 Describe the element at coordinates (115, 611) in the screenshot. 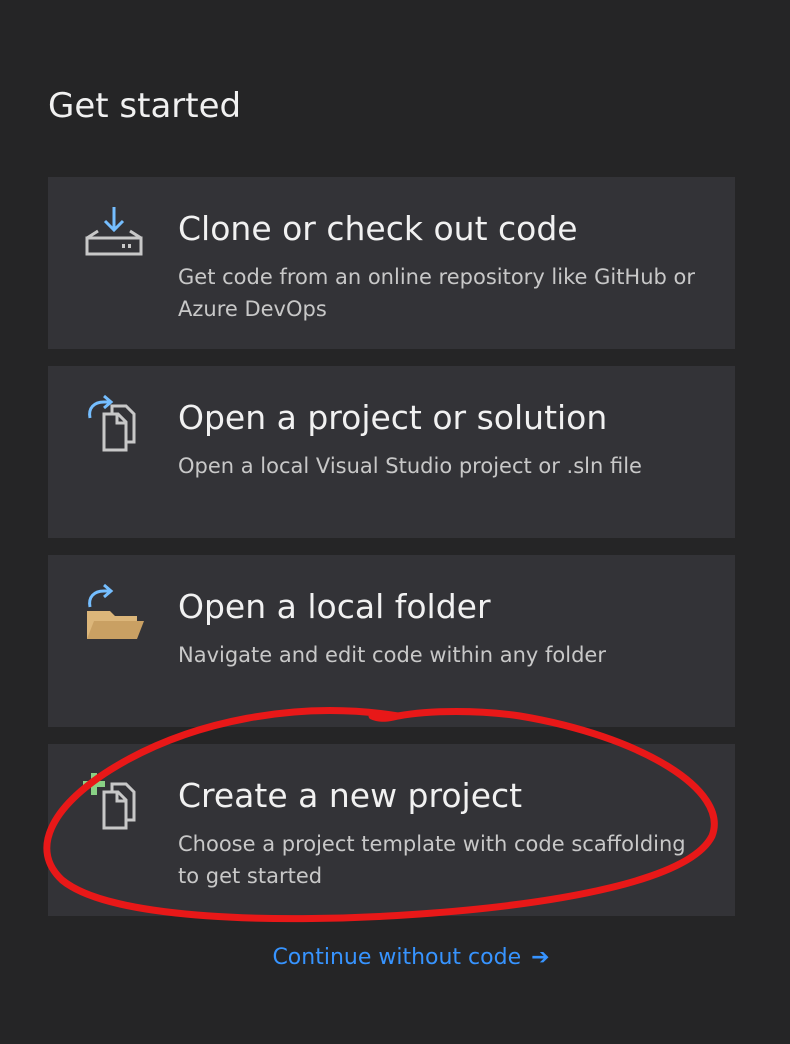

I see `open-folder-icon` at that location.